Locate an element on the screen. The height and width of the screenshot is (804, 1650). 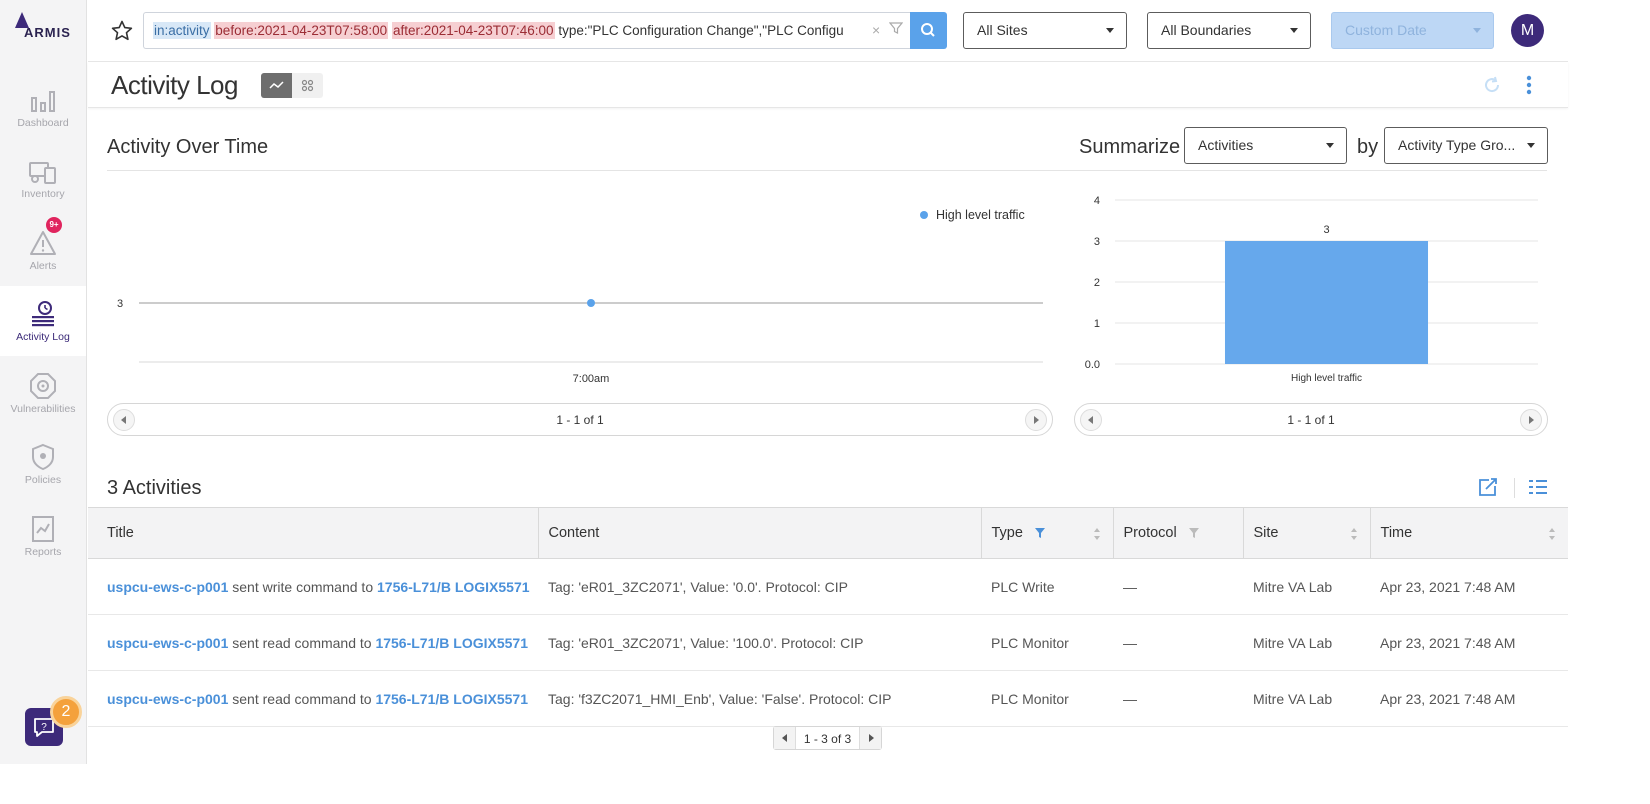
boundaries-select-value: All Boundaries is located at coordinates (1206, 30).